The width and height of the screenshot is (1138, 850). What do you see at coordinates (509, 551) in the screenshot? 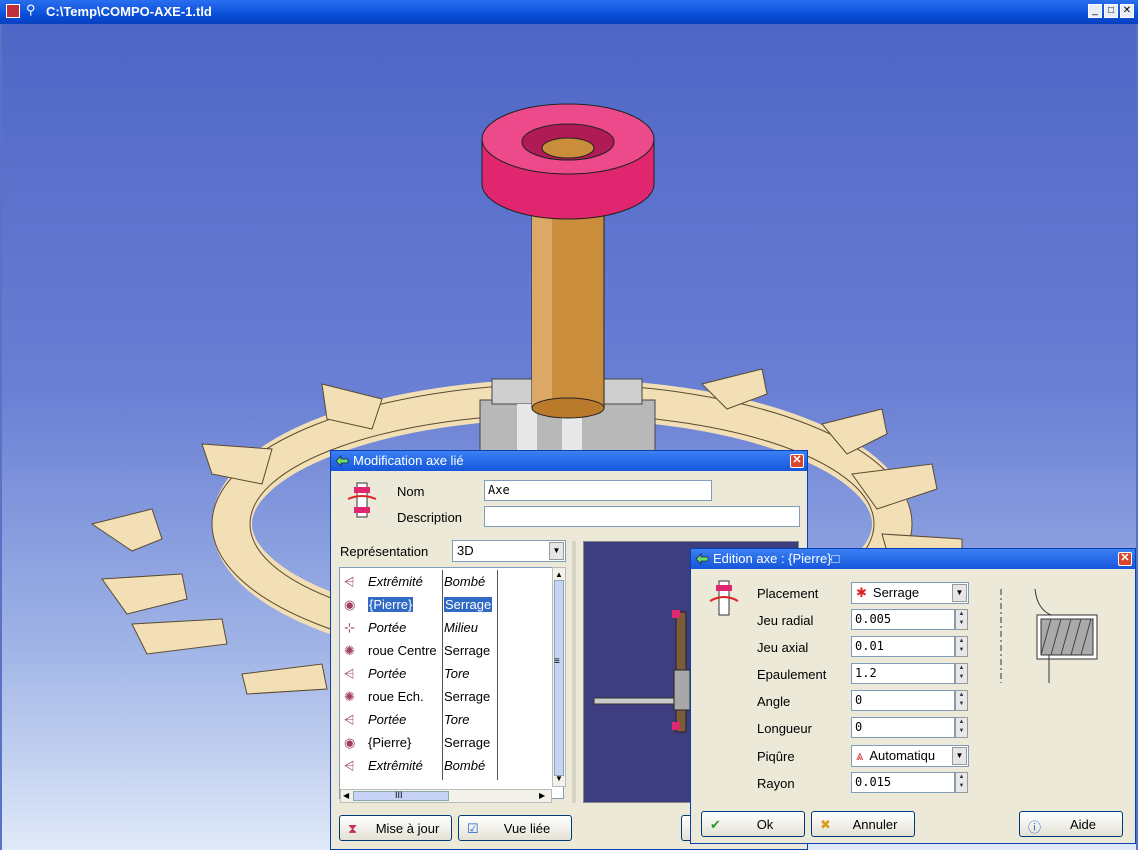
I see `representation-select: 3D ▼` at bounding box center [509, 551].